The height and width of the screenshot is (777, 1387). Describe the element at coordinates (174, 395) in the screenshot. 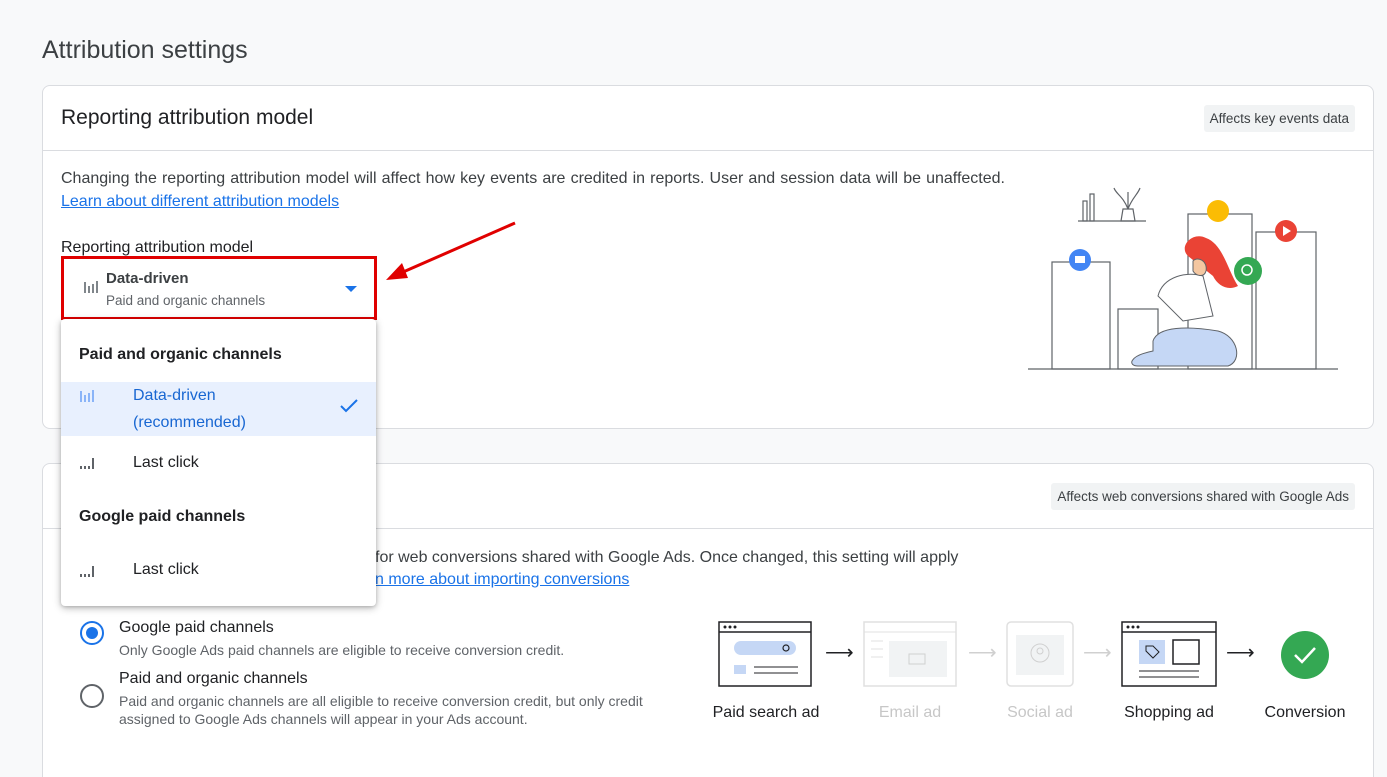

I see `menu-item-label-line: Data-driven` at that location.